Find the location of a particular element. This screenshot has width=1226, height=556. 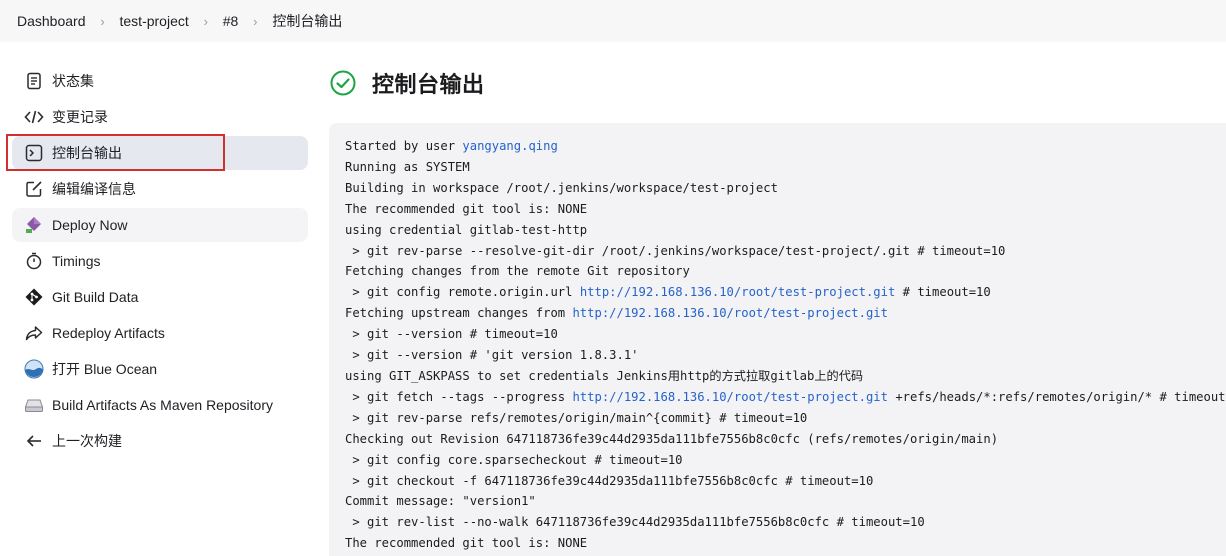

console-text-segment: Fetching upstream changes from is located at coordinates (459, 313).